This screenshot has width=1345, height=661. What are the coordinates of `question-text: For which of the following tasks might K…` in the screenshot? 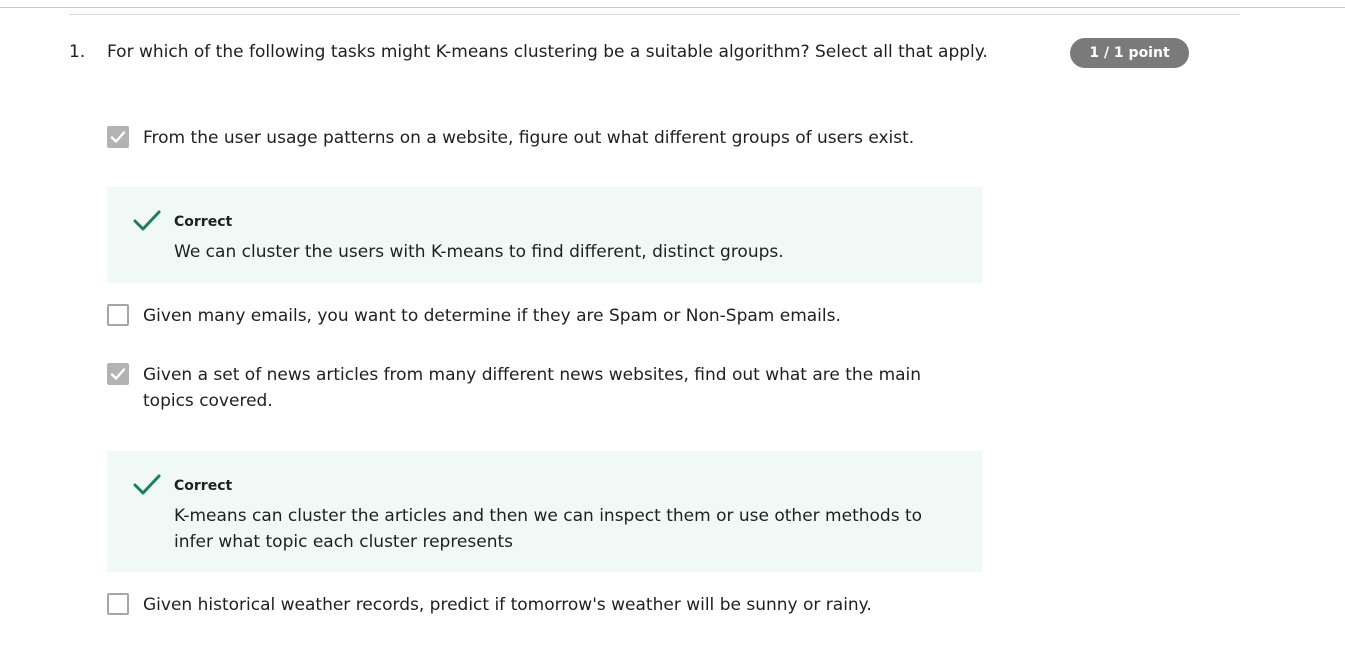 It's located at (547, 52).